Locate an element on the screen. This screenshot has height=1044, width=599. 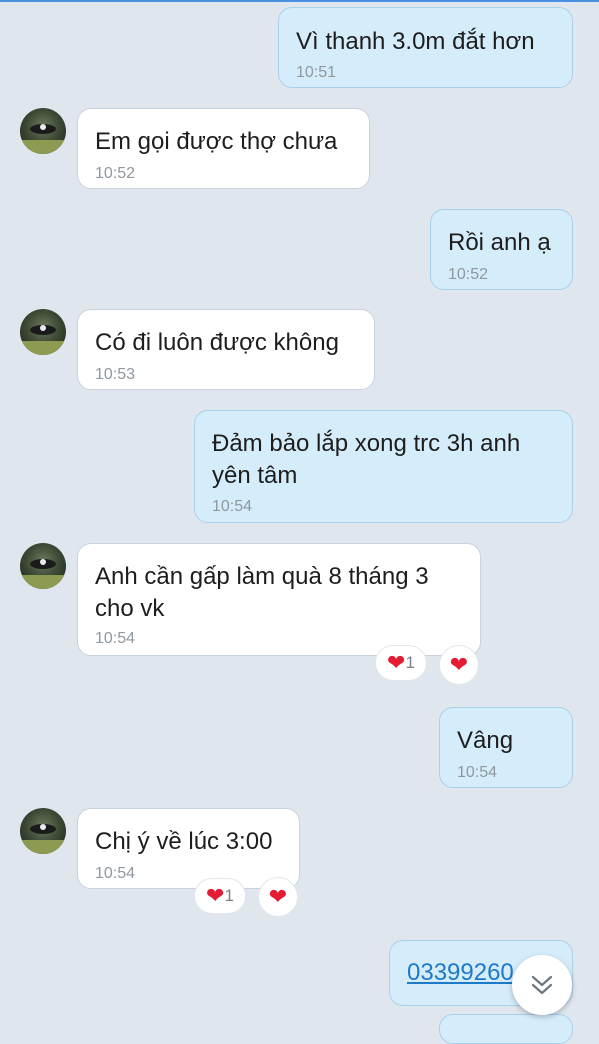
message-text: Em gọi được thợ chưa is located at coordinates (216, 141).